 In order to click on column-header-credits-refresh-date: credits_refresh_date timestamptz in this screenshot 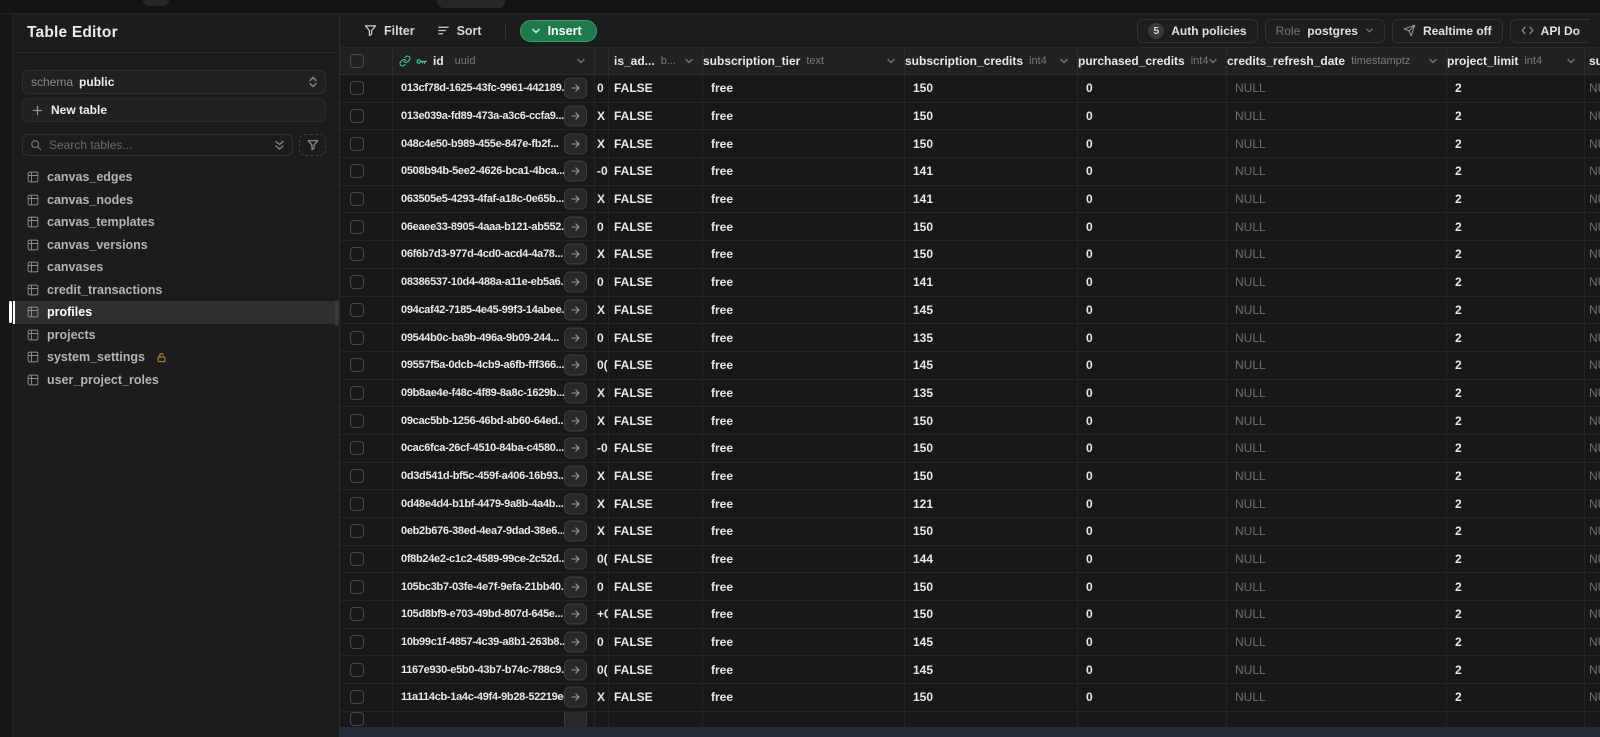, I will do `click(1337, 61)`.